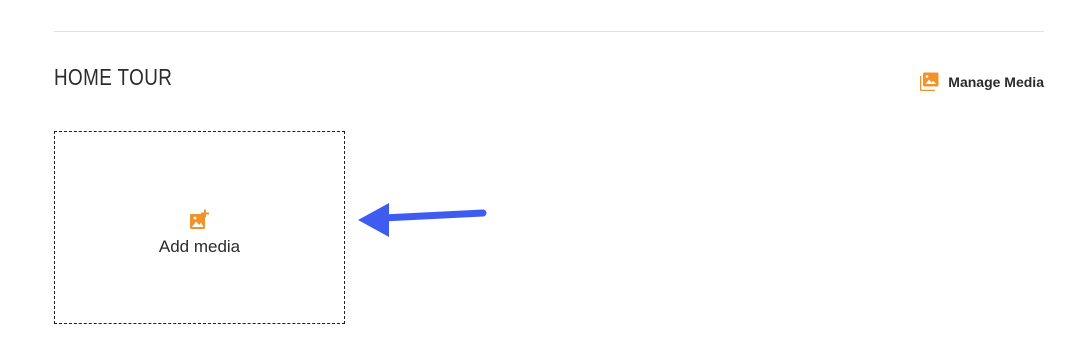 This screenshot has height=345, width=1081. What do you see at coordinates (549, 31) in the screenshot?
I see `section-divider` at bounding box center [549, 31].